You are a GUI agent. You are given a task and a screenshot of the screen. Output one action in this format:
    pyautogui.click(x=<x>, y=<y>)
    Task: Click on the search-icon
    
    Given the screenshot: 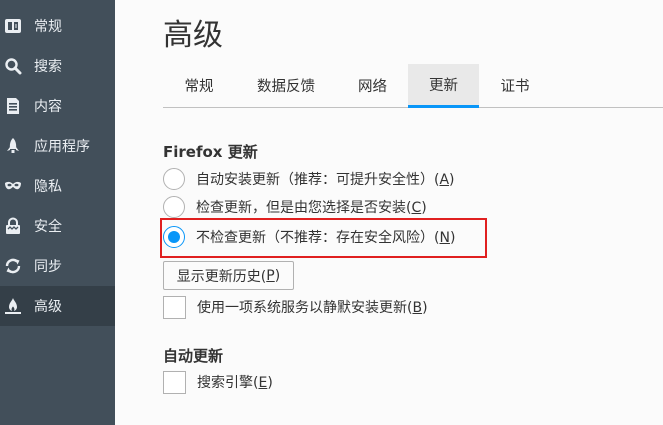 What is the action you would take?
    pyautogui.click(x=13, y=66)
    